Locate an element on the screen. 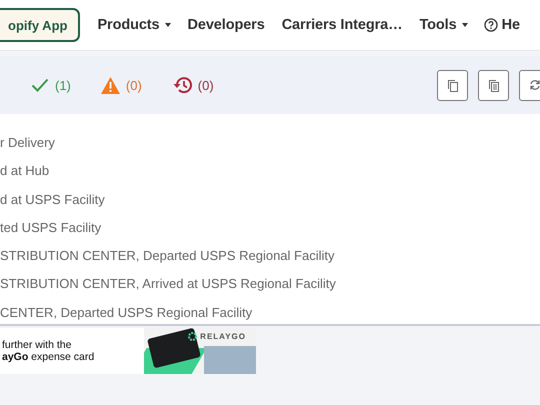  help-icon is located at coordinates (491, 25).